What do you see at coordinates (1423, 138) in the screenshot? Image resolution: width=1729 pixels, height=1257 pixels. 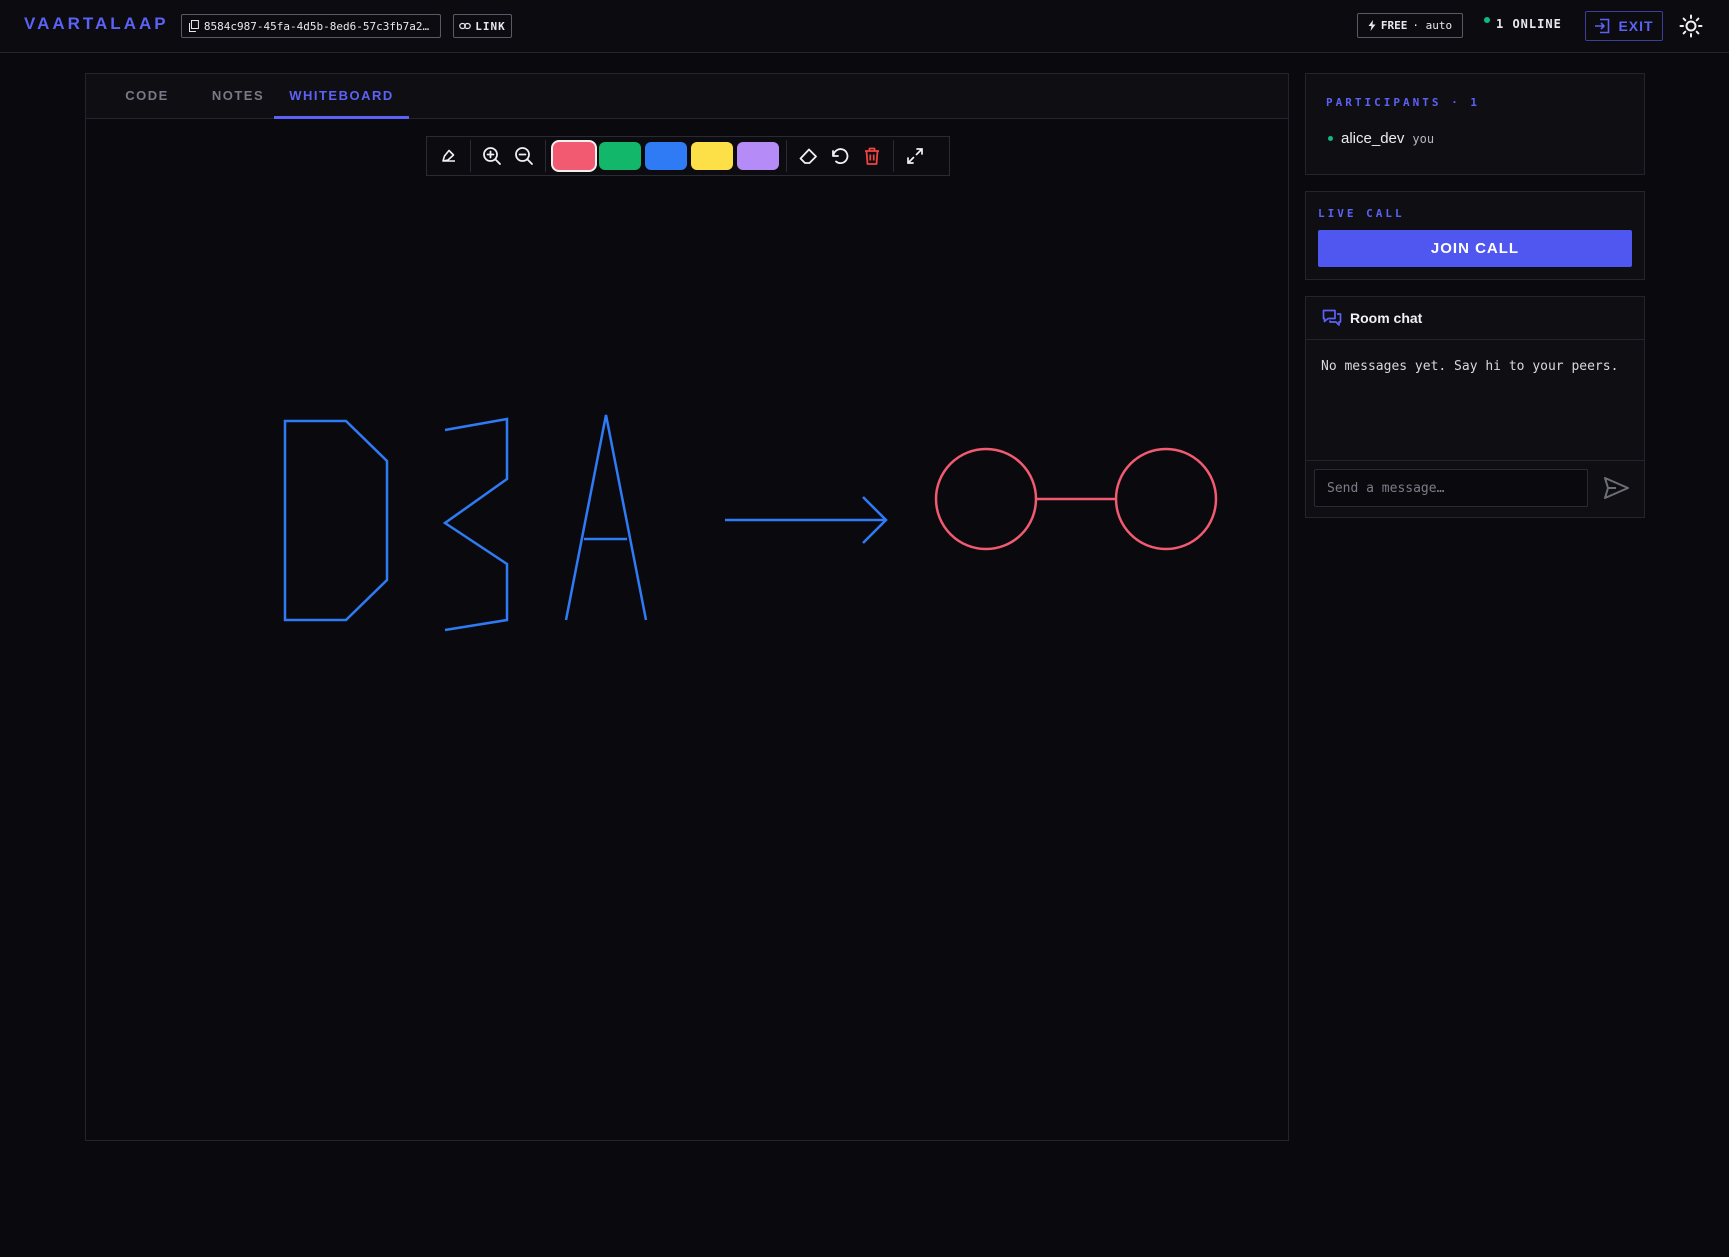 I see `participant-you-tag: you` at bounding box center [1423, 138].